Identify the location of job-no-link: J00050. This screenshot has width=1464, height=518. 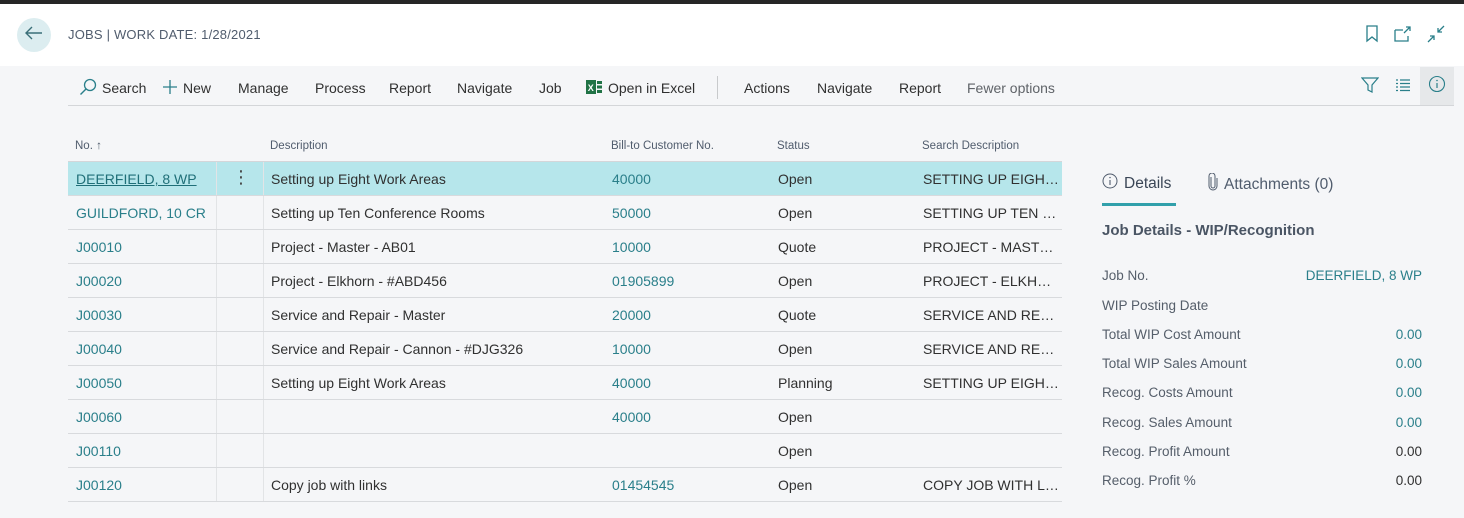
(146, 383).